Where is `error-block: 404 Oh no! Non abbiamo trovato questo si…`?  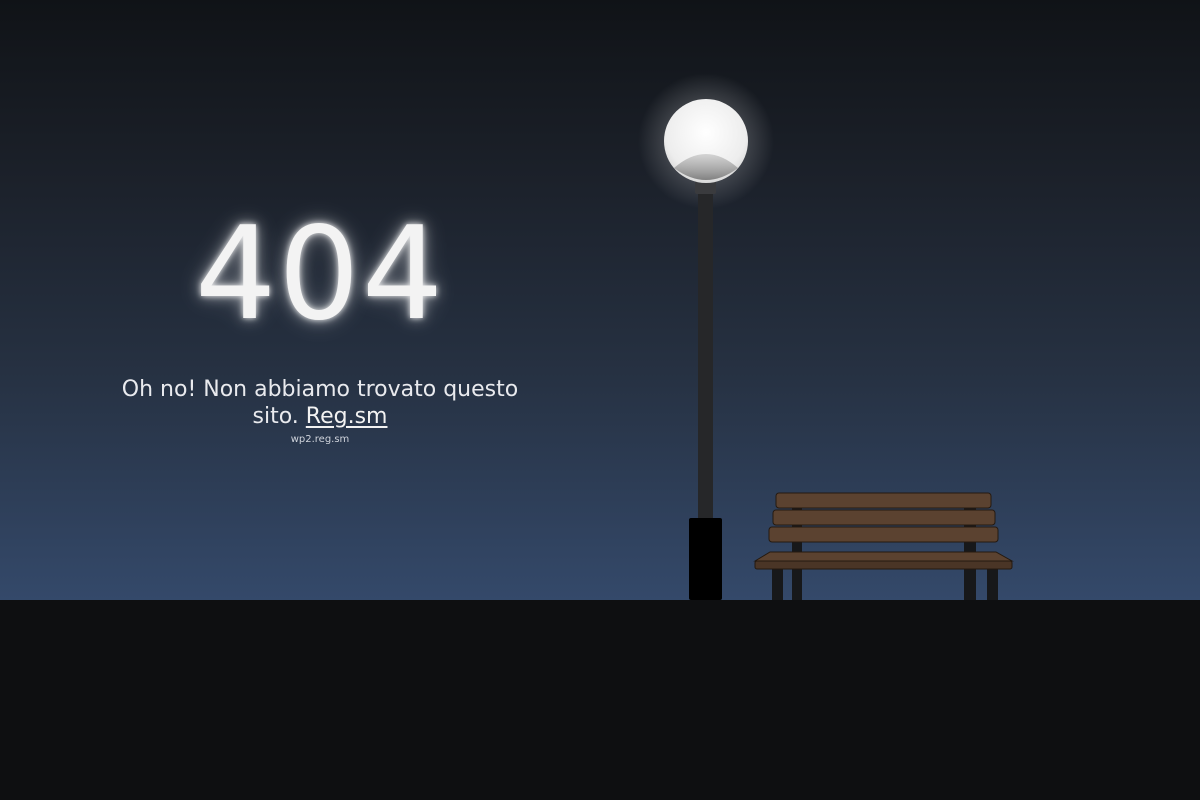 error-block: 404 Oh no! Non abbiamo trovato questo si… is located at coordinates (320, 322).